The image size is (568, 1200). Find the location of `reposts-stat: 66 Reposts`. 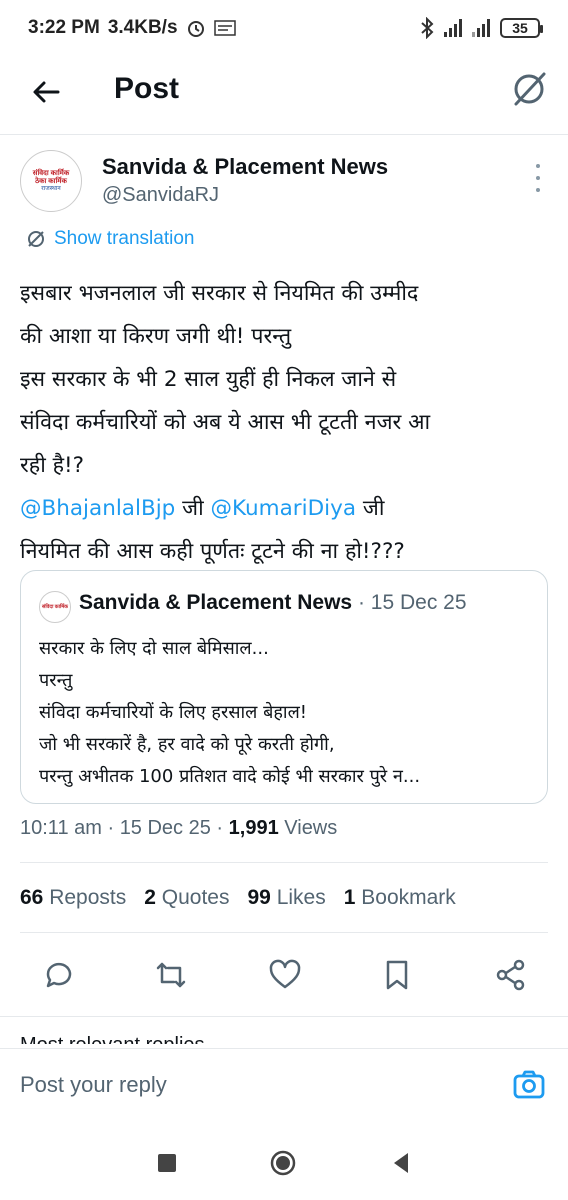

reposts-stat: 66 Reposts is located at coordinates (73, 898).